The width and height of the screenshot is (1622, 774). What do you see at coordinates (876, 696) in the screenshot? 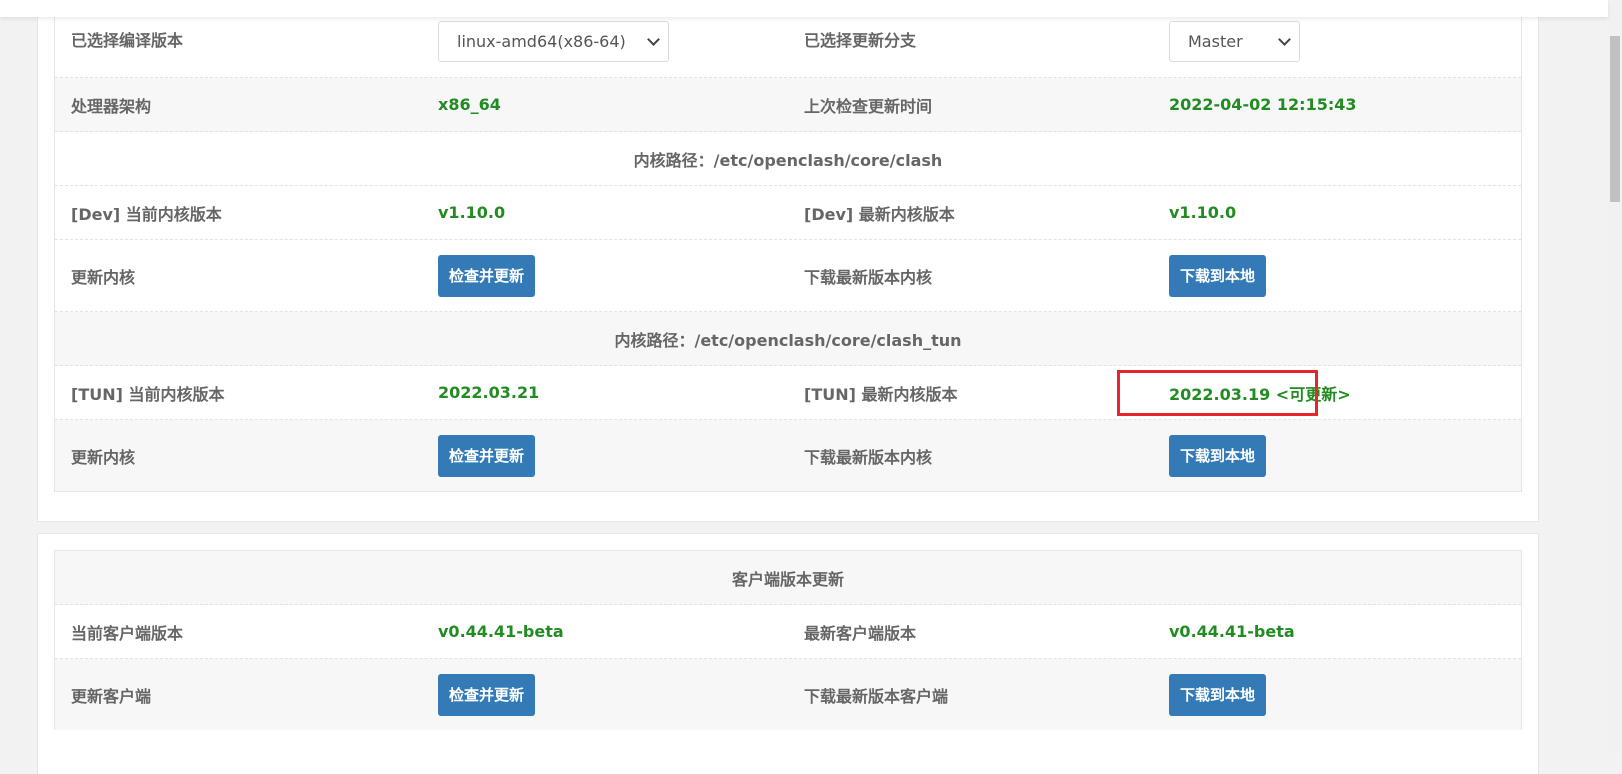
I see `download-latest-client-label: 下载最新版本客户端` at bounding box center [876, 696].